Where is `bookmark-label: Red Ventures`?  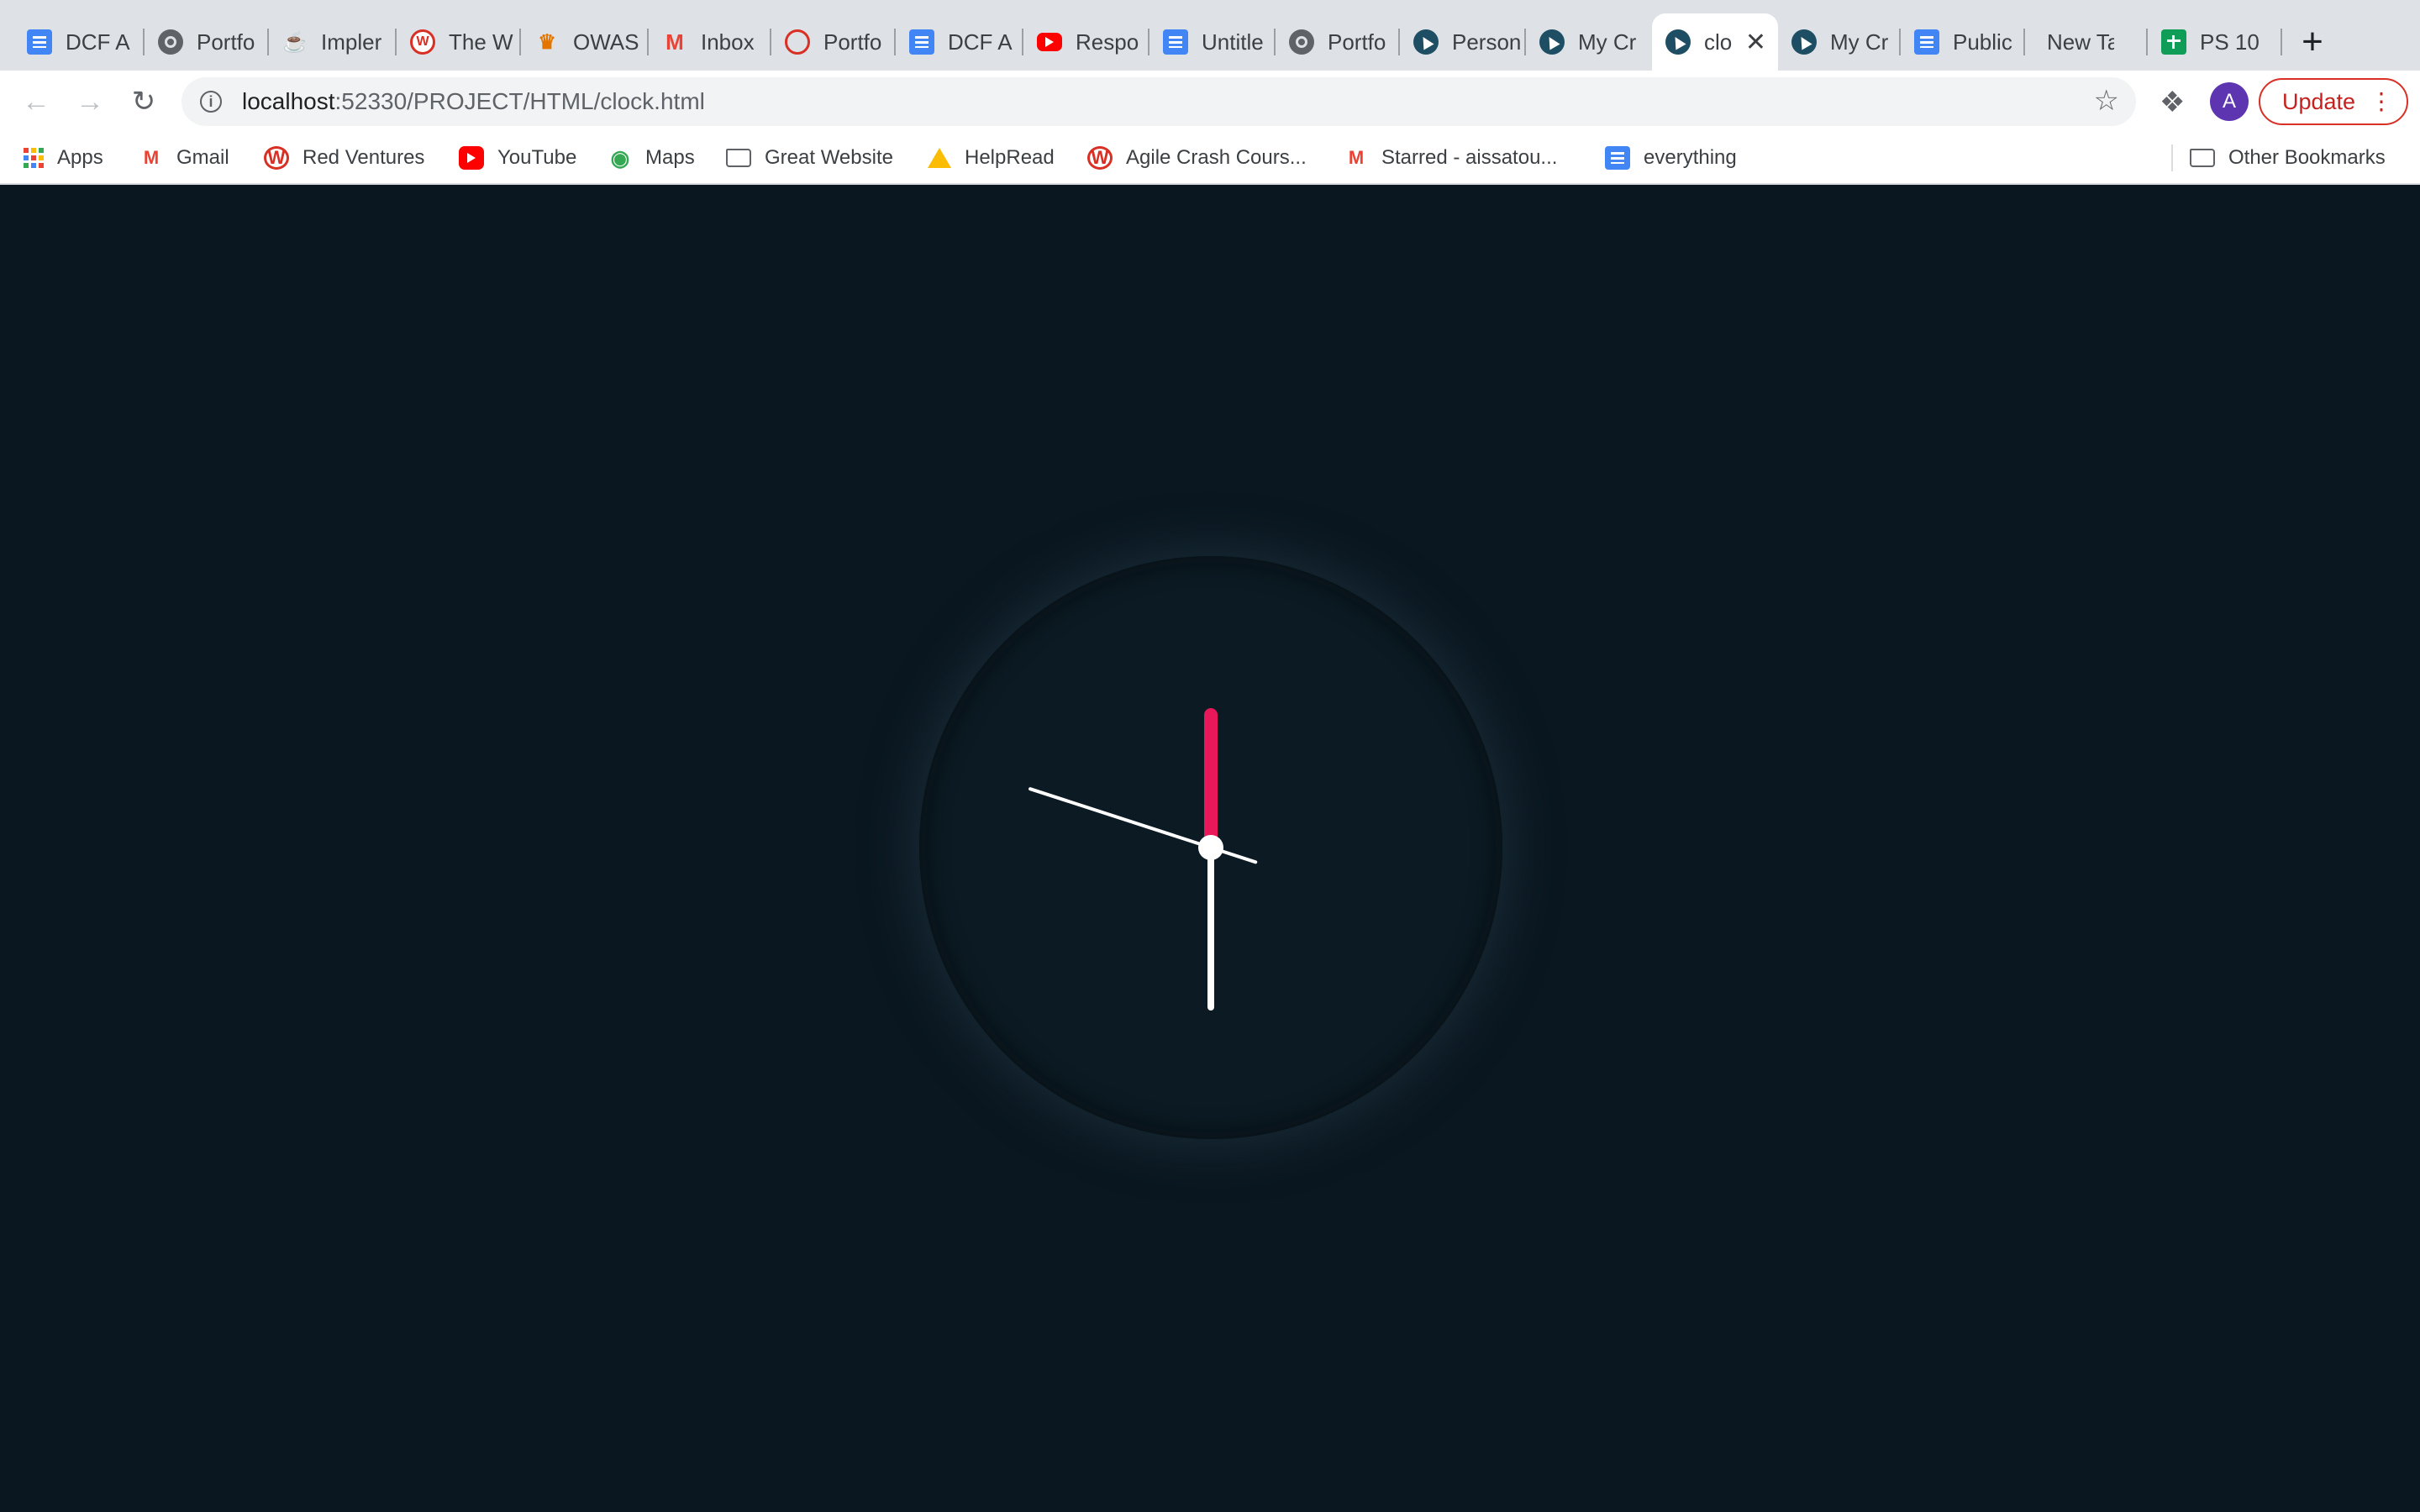 bookmark-label: Red Ventures is located at coordinates (363, 157).